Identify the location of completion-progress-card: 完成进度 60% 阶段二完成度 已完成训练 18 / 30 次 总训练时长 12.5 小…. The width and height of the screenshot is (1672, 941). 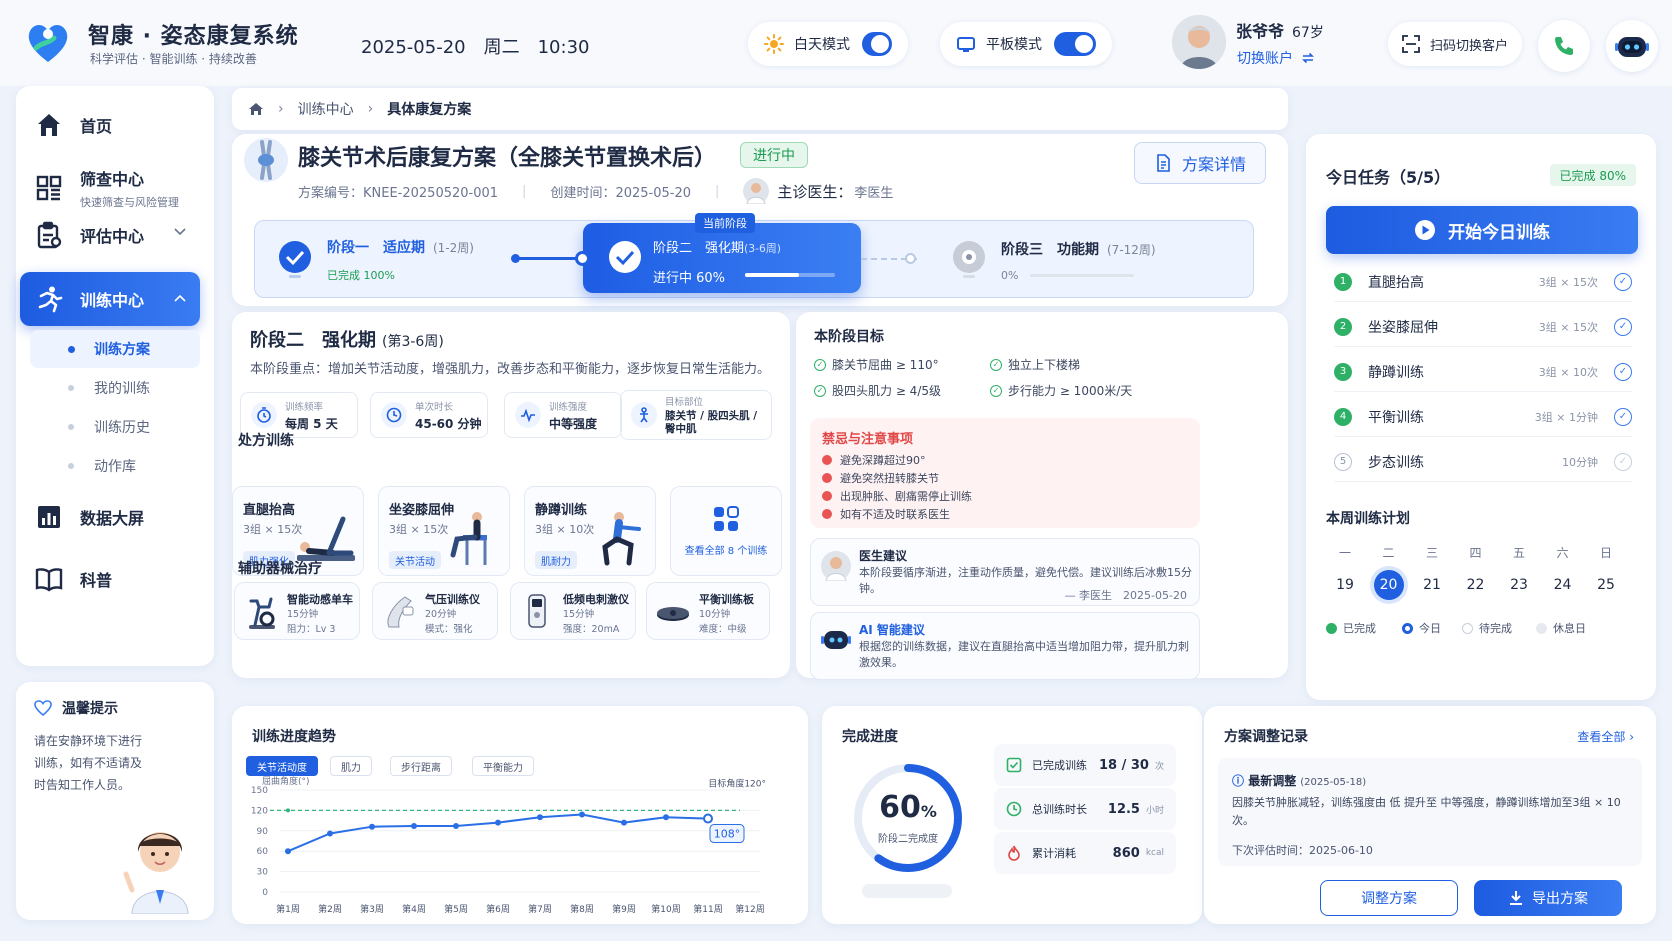
(1012, 815).